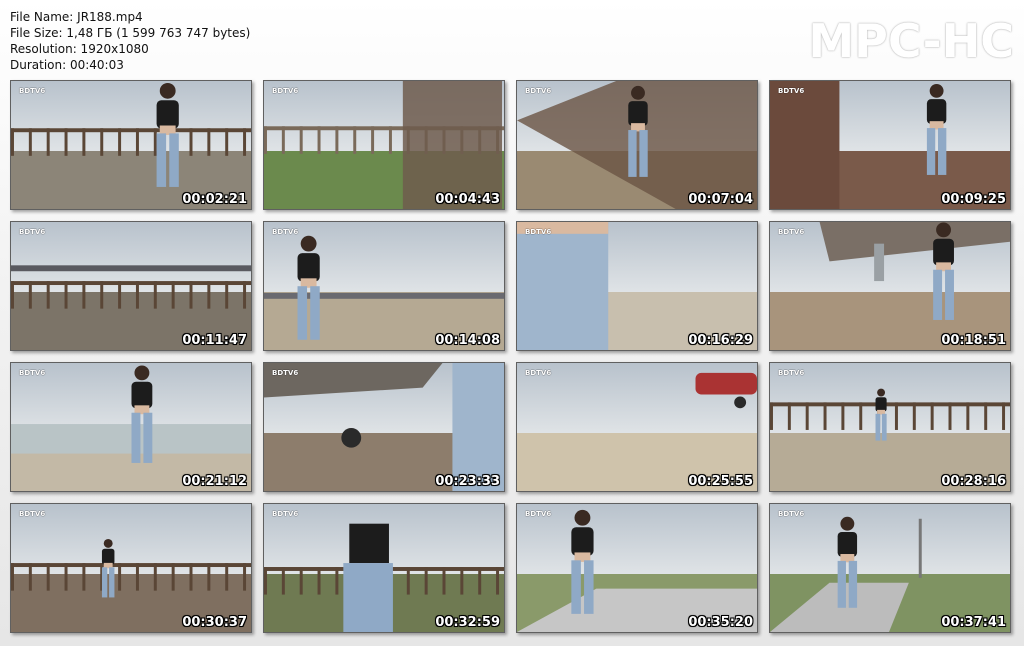 The image size is (1024, 646). I want to click on thumbnail-timestamp: 00:09:25, so click(973, 199).